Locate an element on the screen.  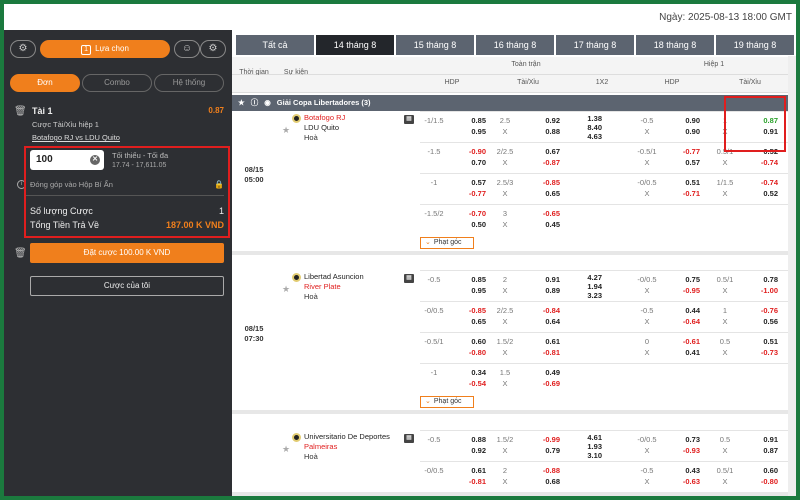
tab-system: Hệ thống is located at coordinates (189, 83).